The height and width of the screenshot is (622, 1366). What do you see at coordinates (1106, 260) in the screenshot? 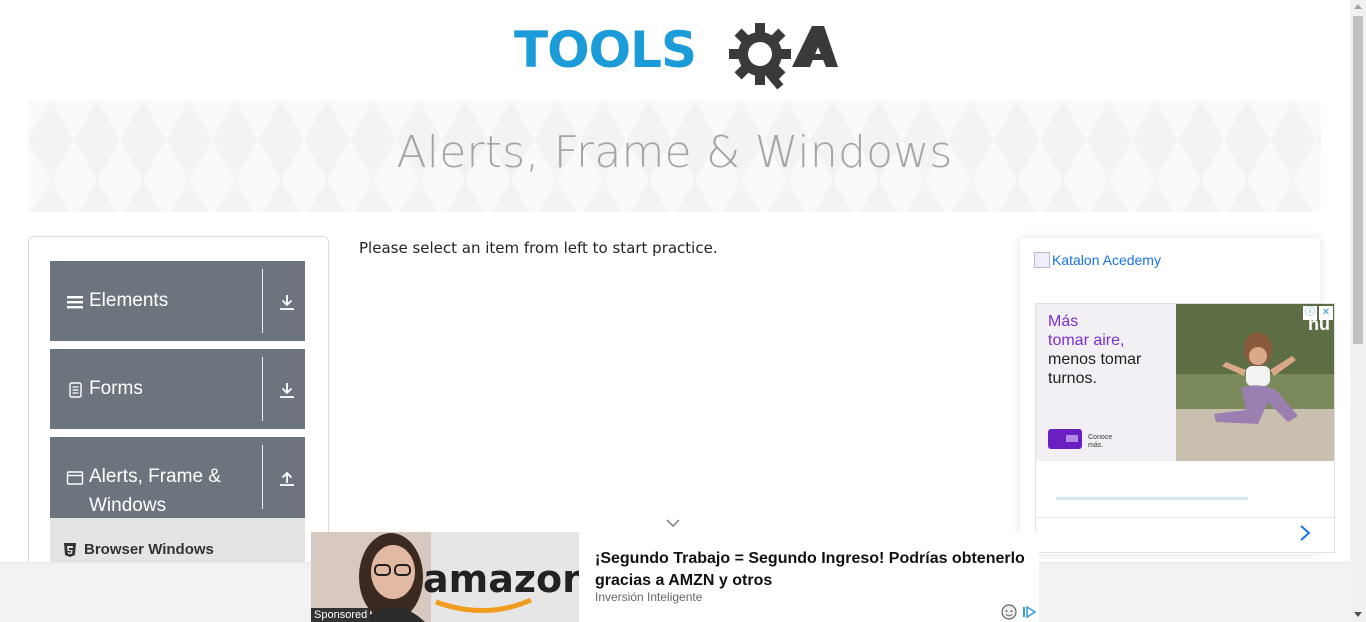
I see `katalon-alt-text: Katalon Acedemy` at bounding box center [1106, 260].